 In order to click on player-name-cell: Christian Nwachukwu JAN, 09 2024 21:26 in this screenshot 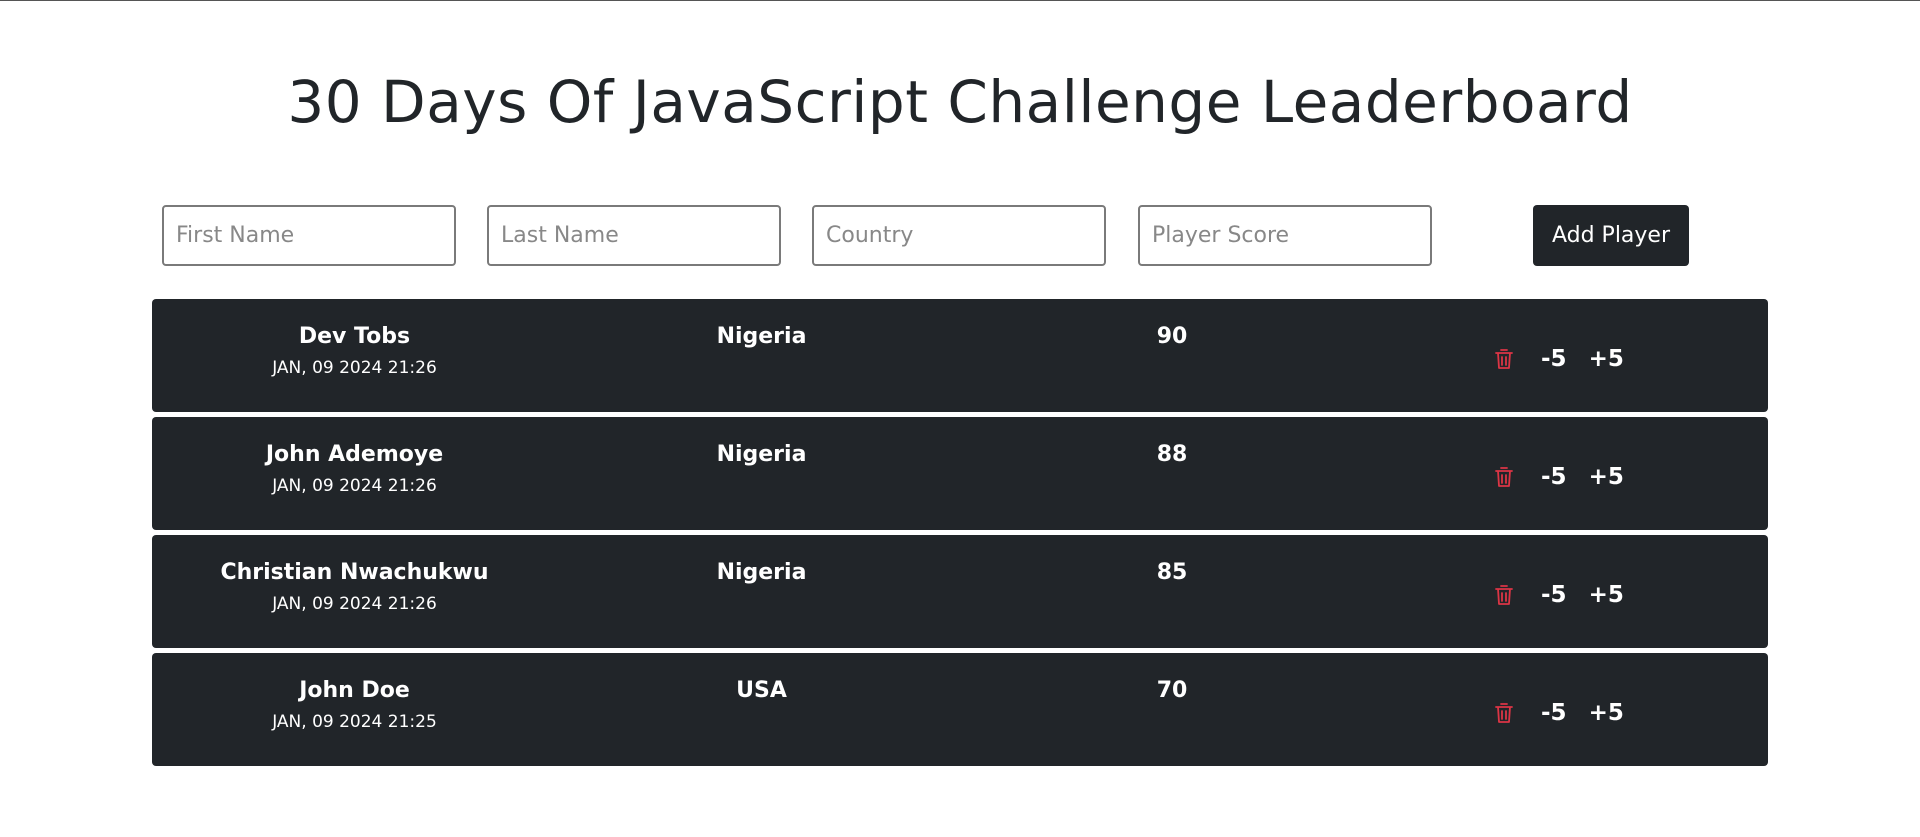, I will do `click(354, 587)`.